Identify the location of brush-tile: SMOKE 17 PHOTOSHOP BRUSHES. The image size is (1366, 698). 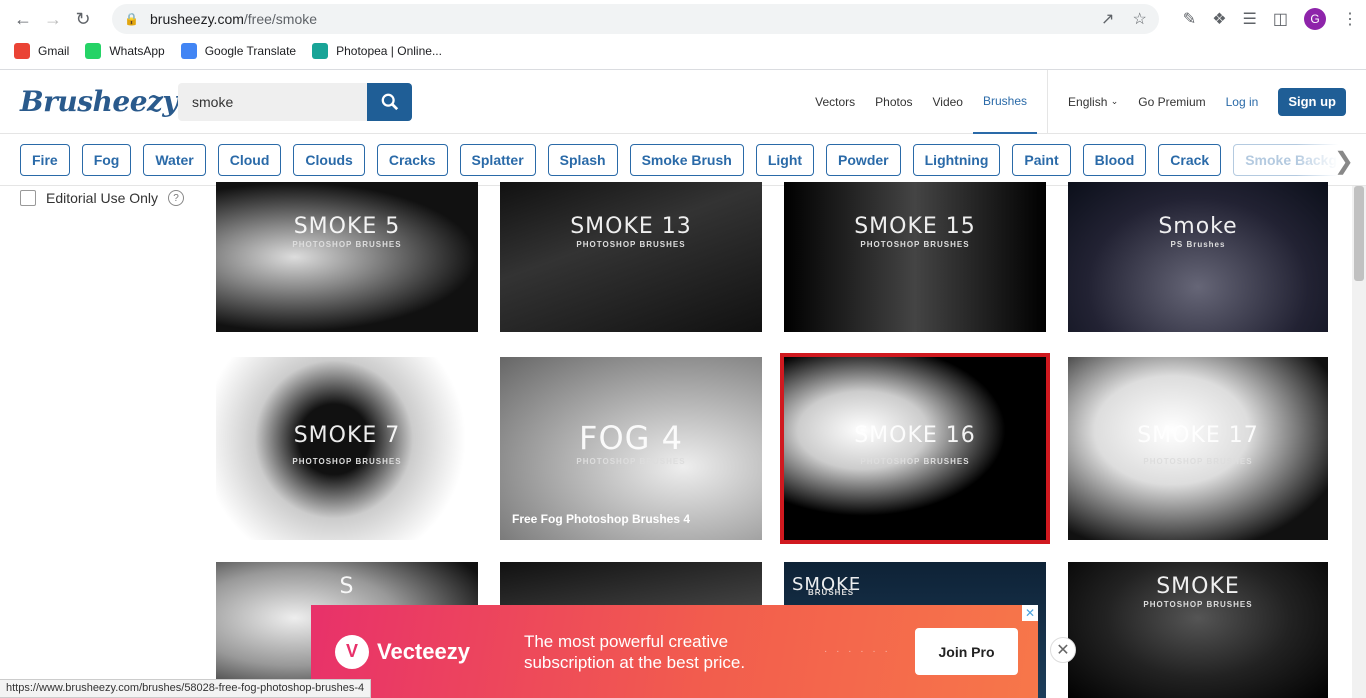
(1198, 448).